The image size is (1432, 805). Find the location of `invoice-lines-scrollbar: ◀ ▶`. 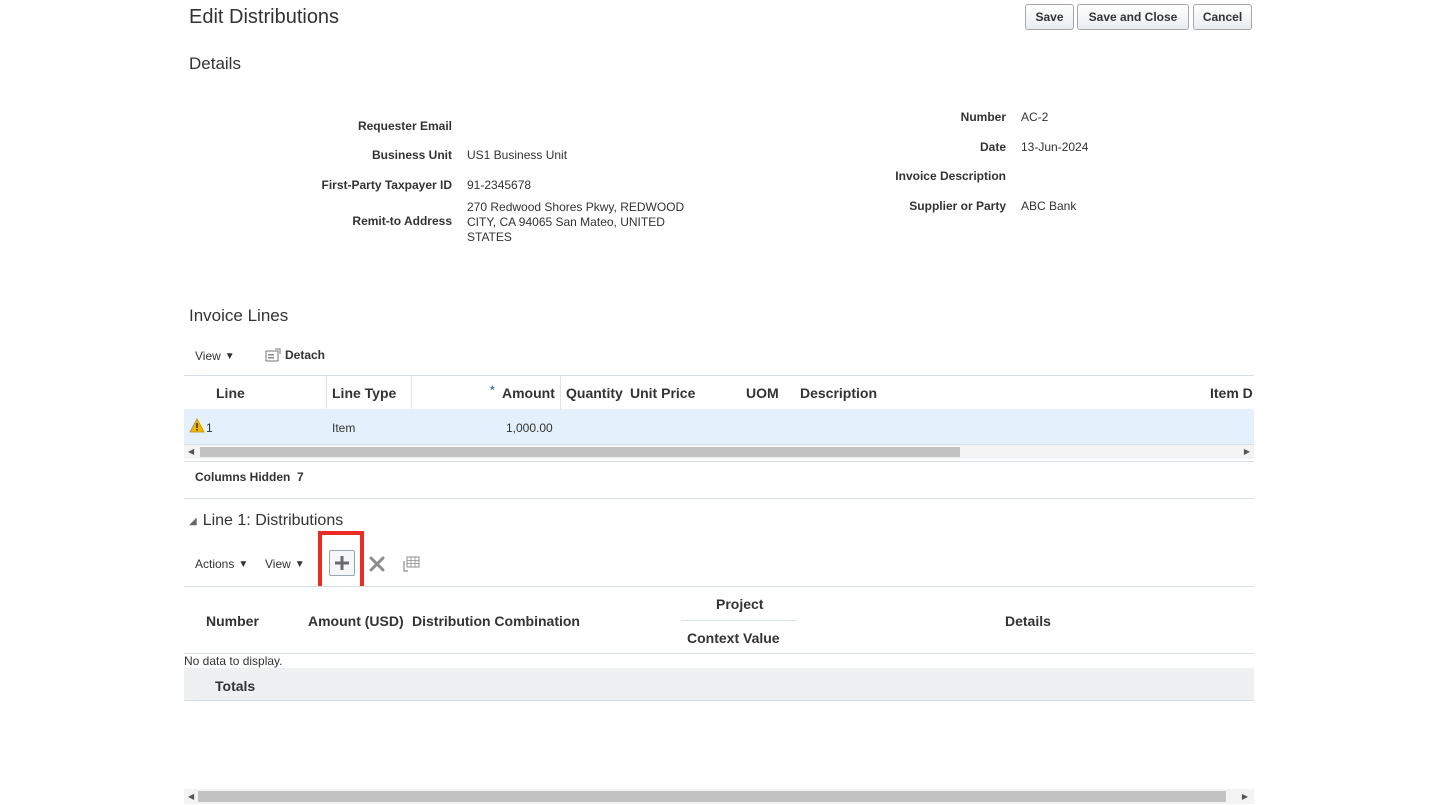

invoice-lines-scrollbar: ◀ ▶ is located at coordinates (719, 452).